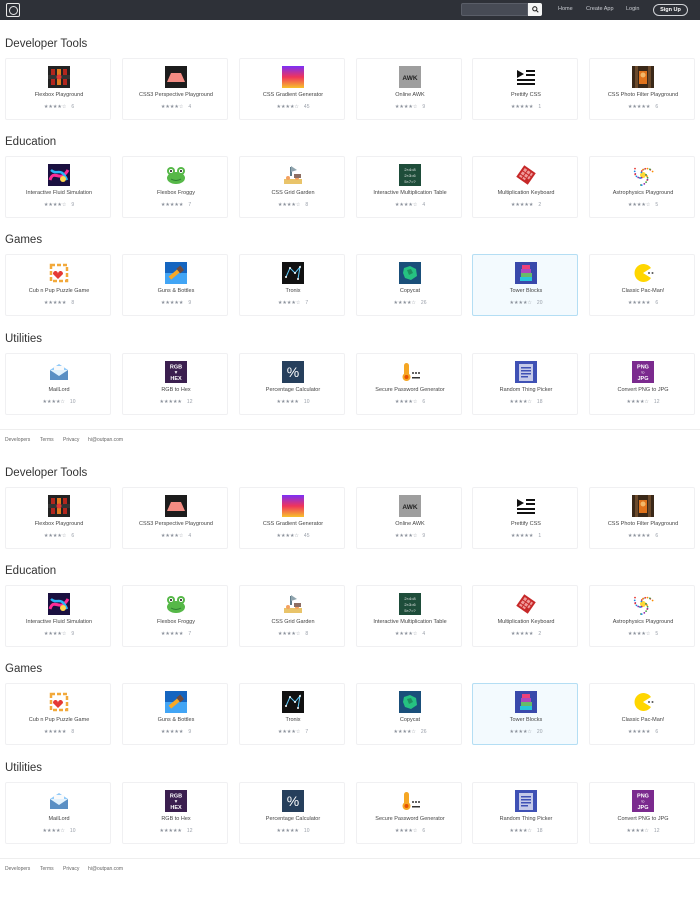 The image size is (700, 900). What do you see at coordinates (632, 9) in the screenshot?
I see `nav-login-link: Login` at bounding box center [632, 9].